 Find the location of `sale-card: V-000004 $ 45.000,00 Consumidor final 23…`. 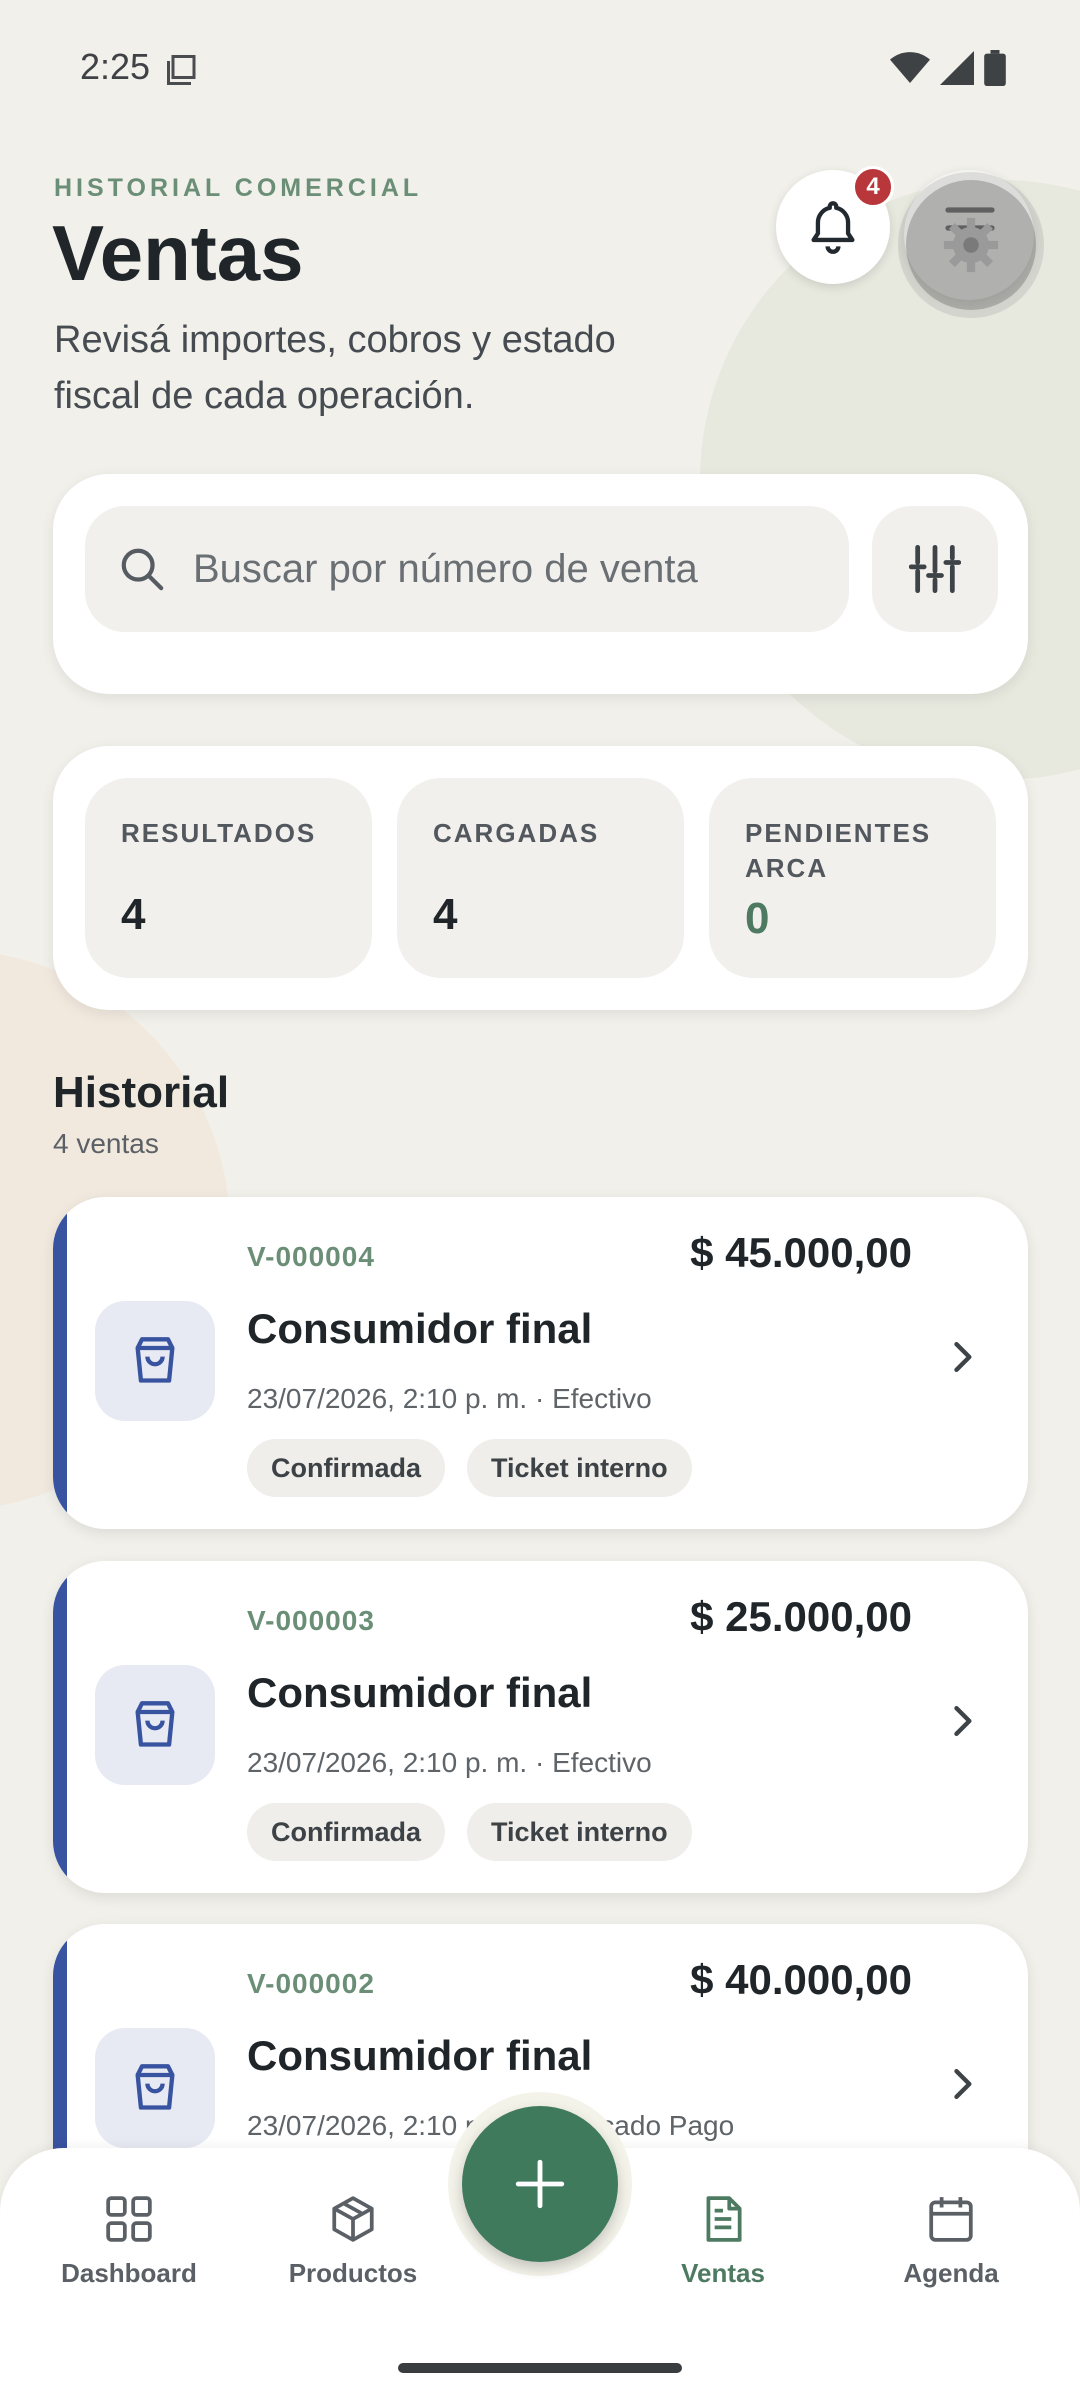

sale-card: V-000004 $ 45.000,00 Consumidor final 23… is located at coordinates (540, 1363).